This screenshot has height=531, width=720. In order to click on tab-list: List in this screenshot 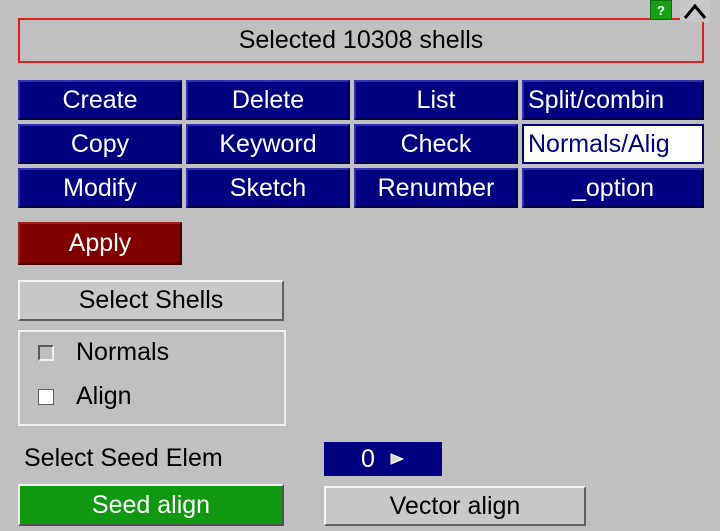, I will do `click(436, 100)`.